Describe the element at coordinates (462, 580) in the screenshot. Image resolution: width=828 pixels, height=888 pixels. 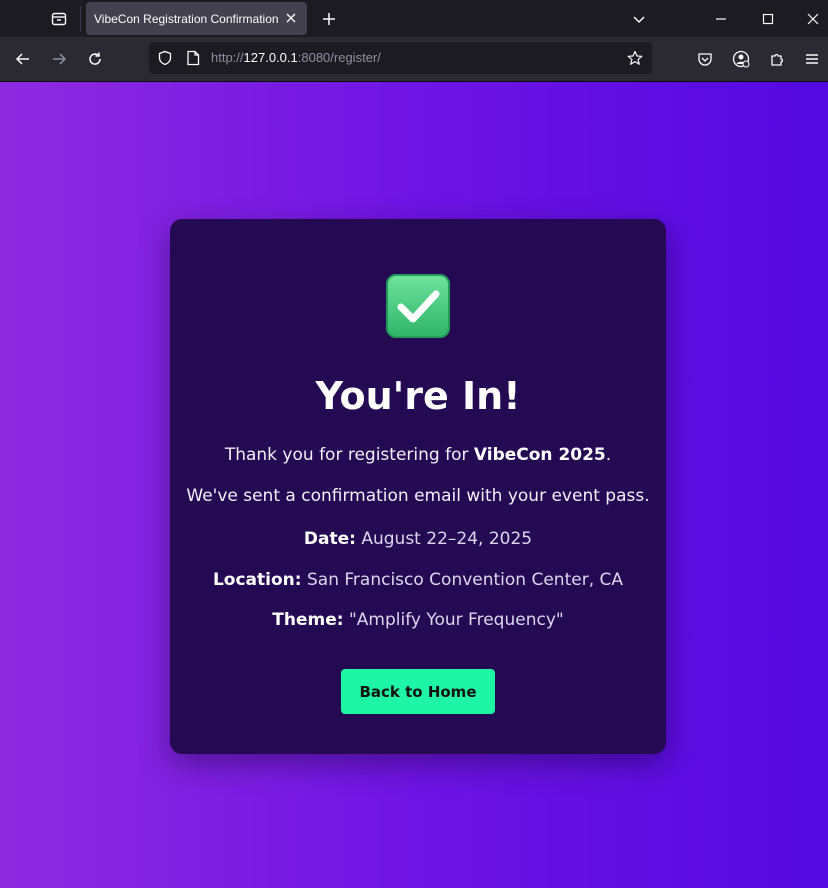
I see `location-value: San Francisco Convention Center, CA` at that location.